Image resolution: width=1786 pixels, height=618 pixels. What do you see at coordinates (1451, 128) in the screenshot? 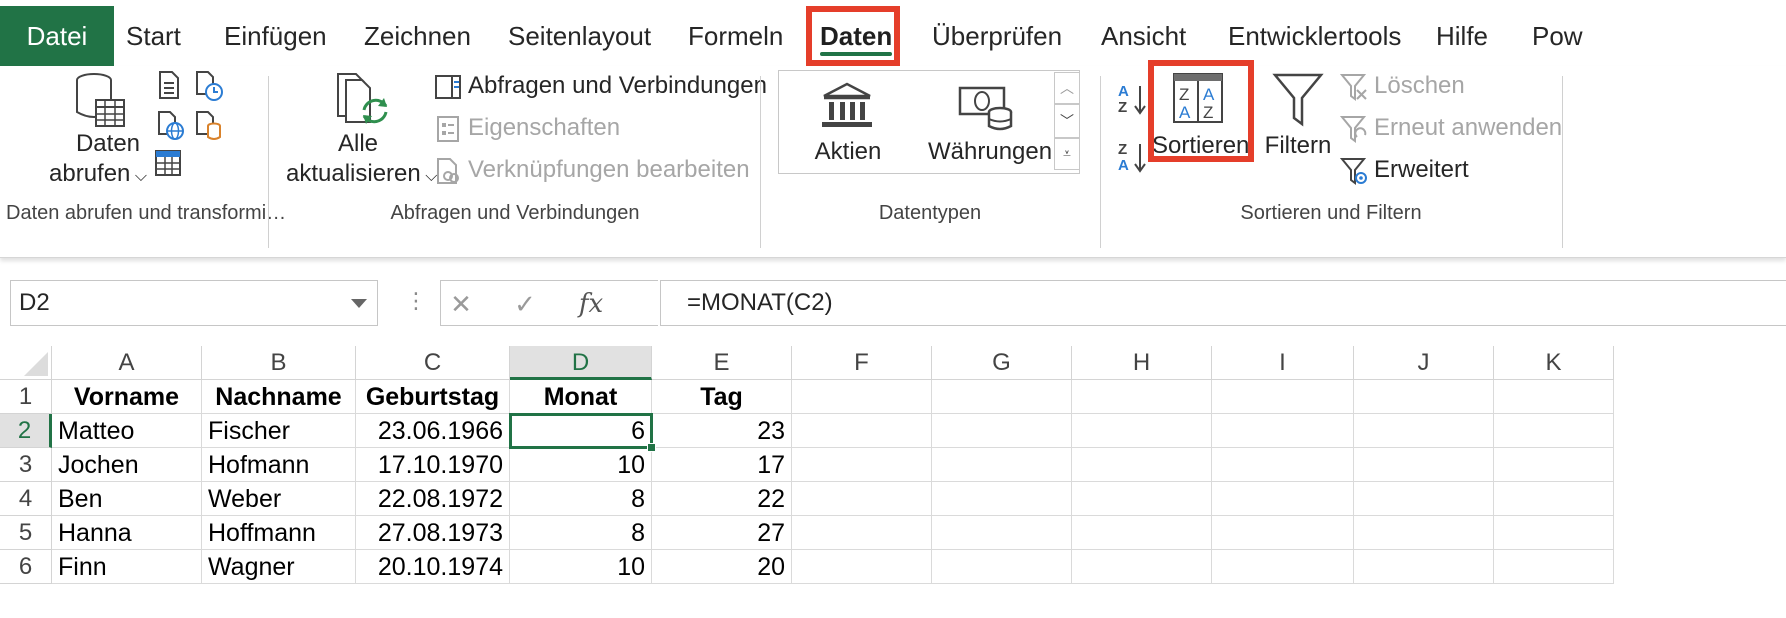
I see `reapply-button: Erneut anwenden` at bounding box center [1451, 128].